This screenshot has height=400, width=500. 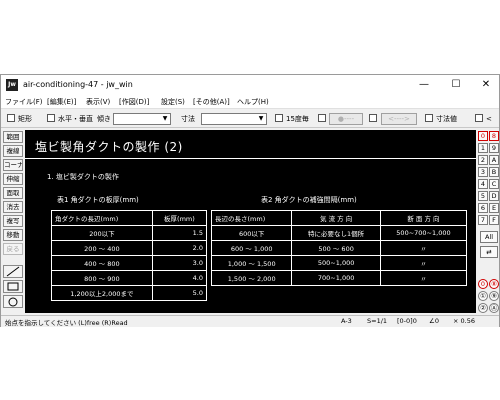 I want to click on minimize-button: —, so click(x=424, y=85).